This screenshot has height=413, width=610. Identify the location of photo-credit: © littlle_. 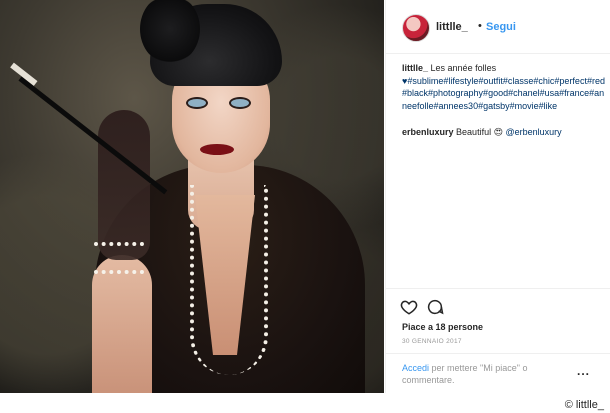
(584, 405).